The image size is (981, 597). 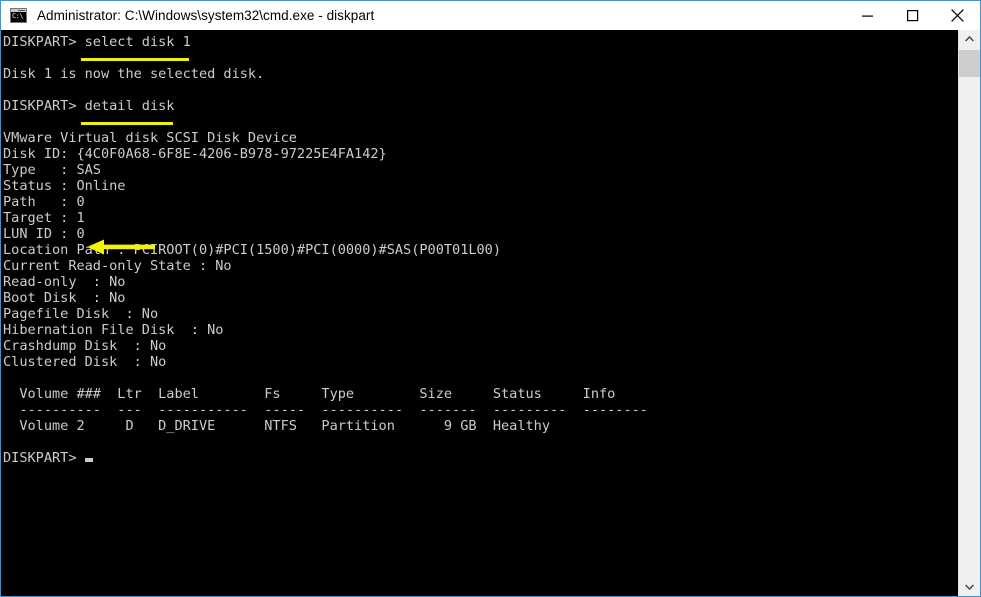 What do you see at coordinates (81, 314) in the screenshot?
I see `terminal-line: Pagefile Disk : No` at bounding box center [81, 314].